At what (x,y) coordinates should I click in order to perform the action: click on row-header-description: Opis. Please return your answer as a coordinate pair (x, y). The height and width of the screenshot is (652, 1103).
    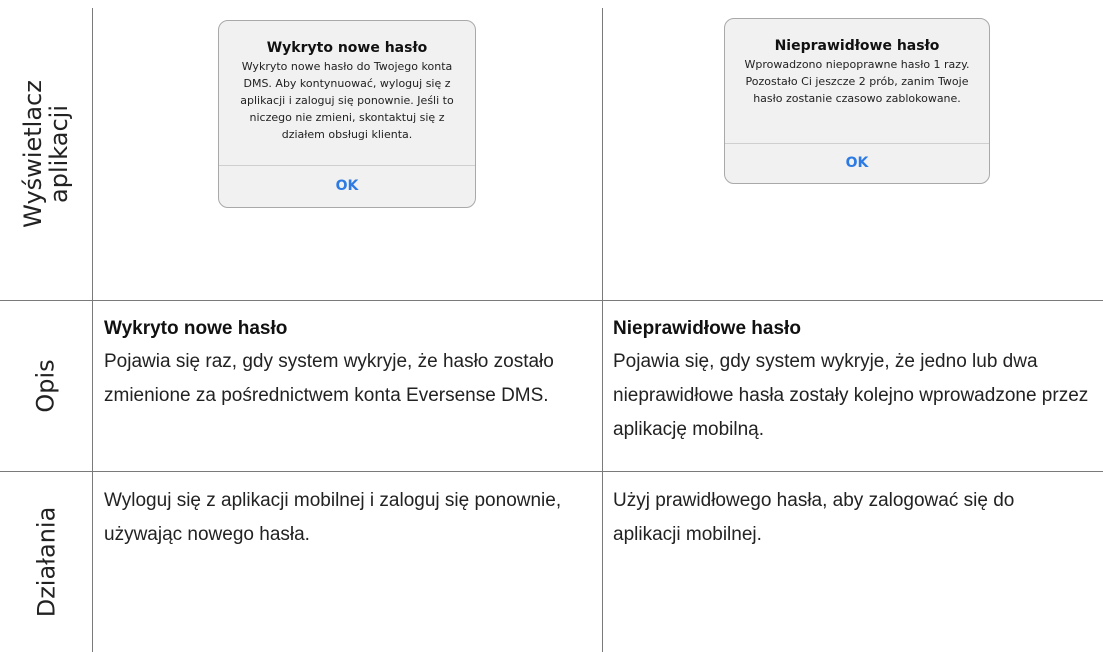
    Looking at the image, I should click on (46, 386).